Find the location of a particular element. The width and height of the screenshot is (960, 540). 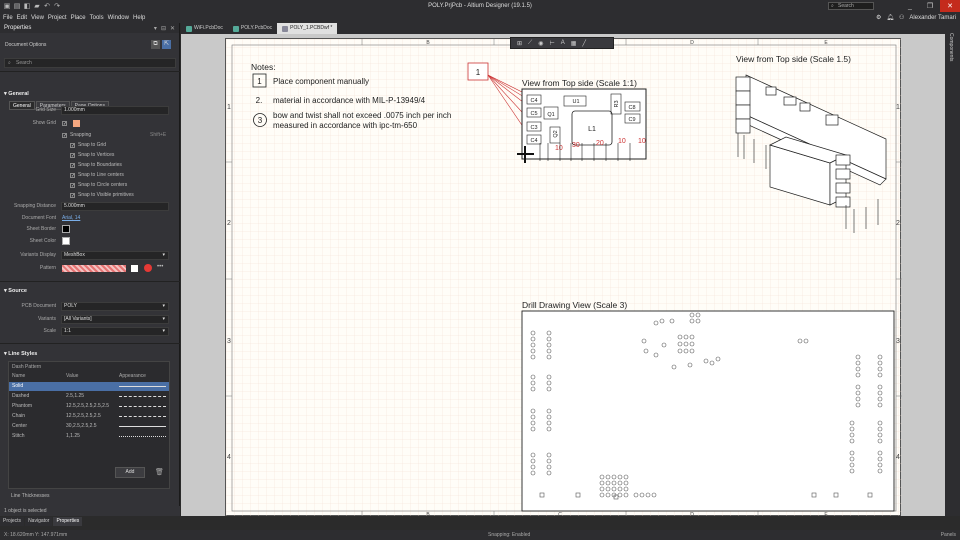

dim-30: 30 is located at coordinates (576, 145).